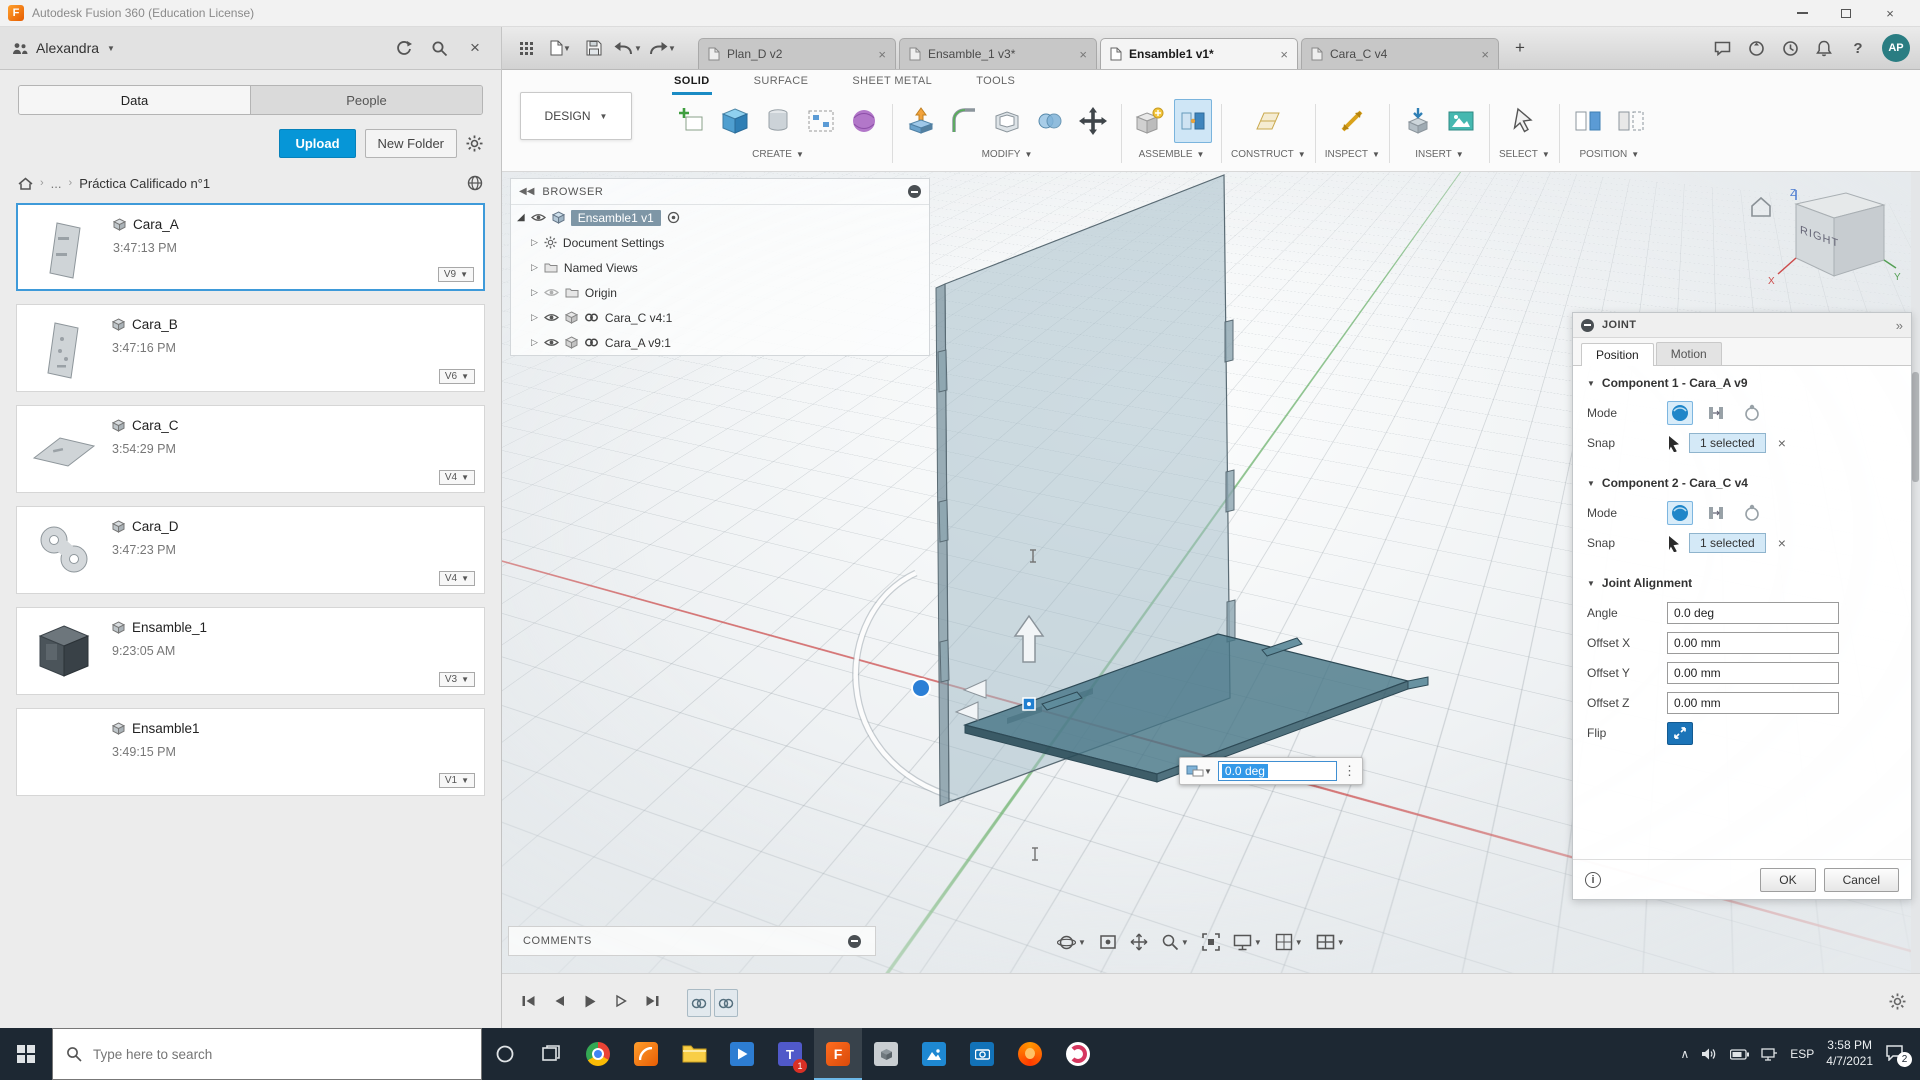 Image resolution: width=1920 pixels, height=1080 pixels. What do you see at coordinates (854, 941) in the screenshot?
I see `comments-expand-icon` at bounding box center [854, 941].